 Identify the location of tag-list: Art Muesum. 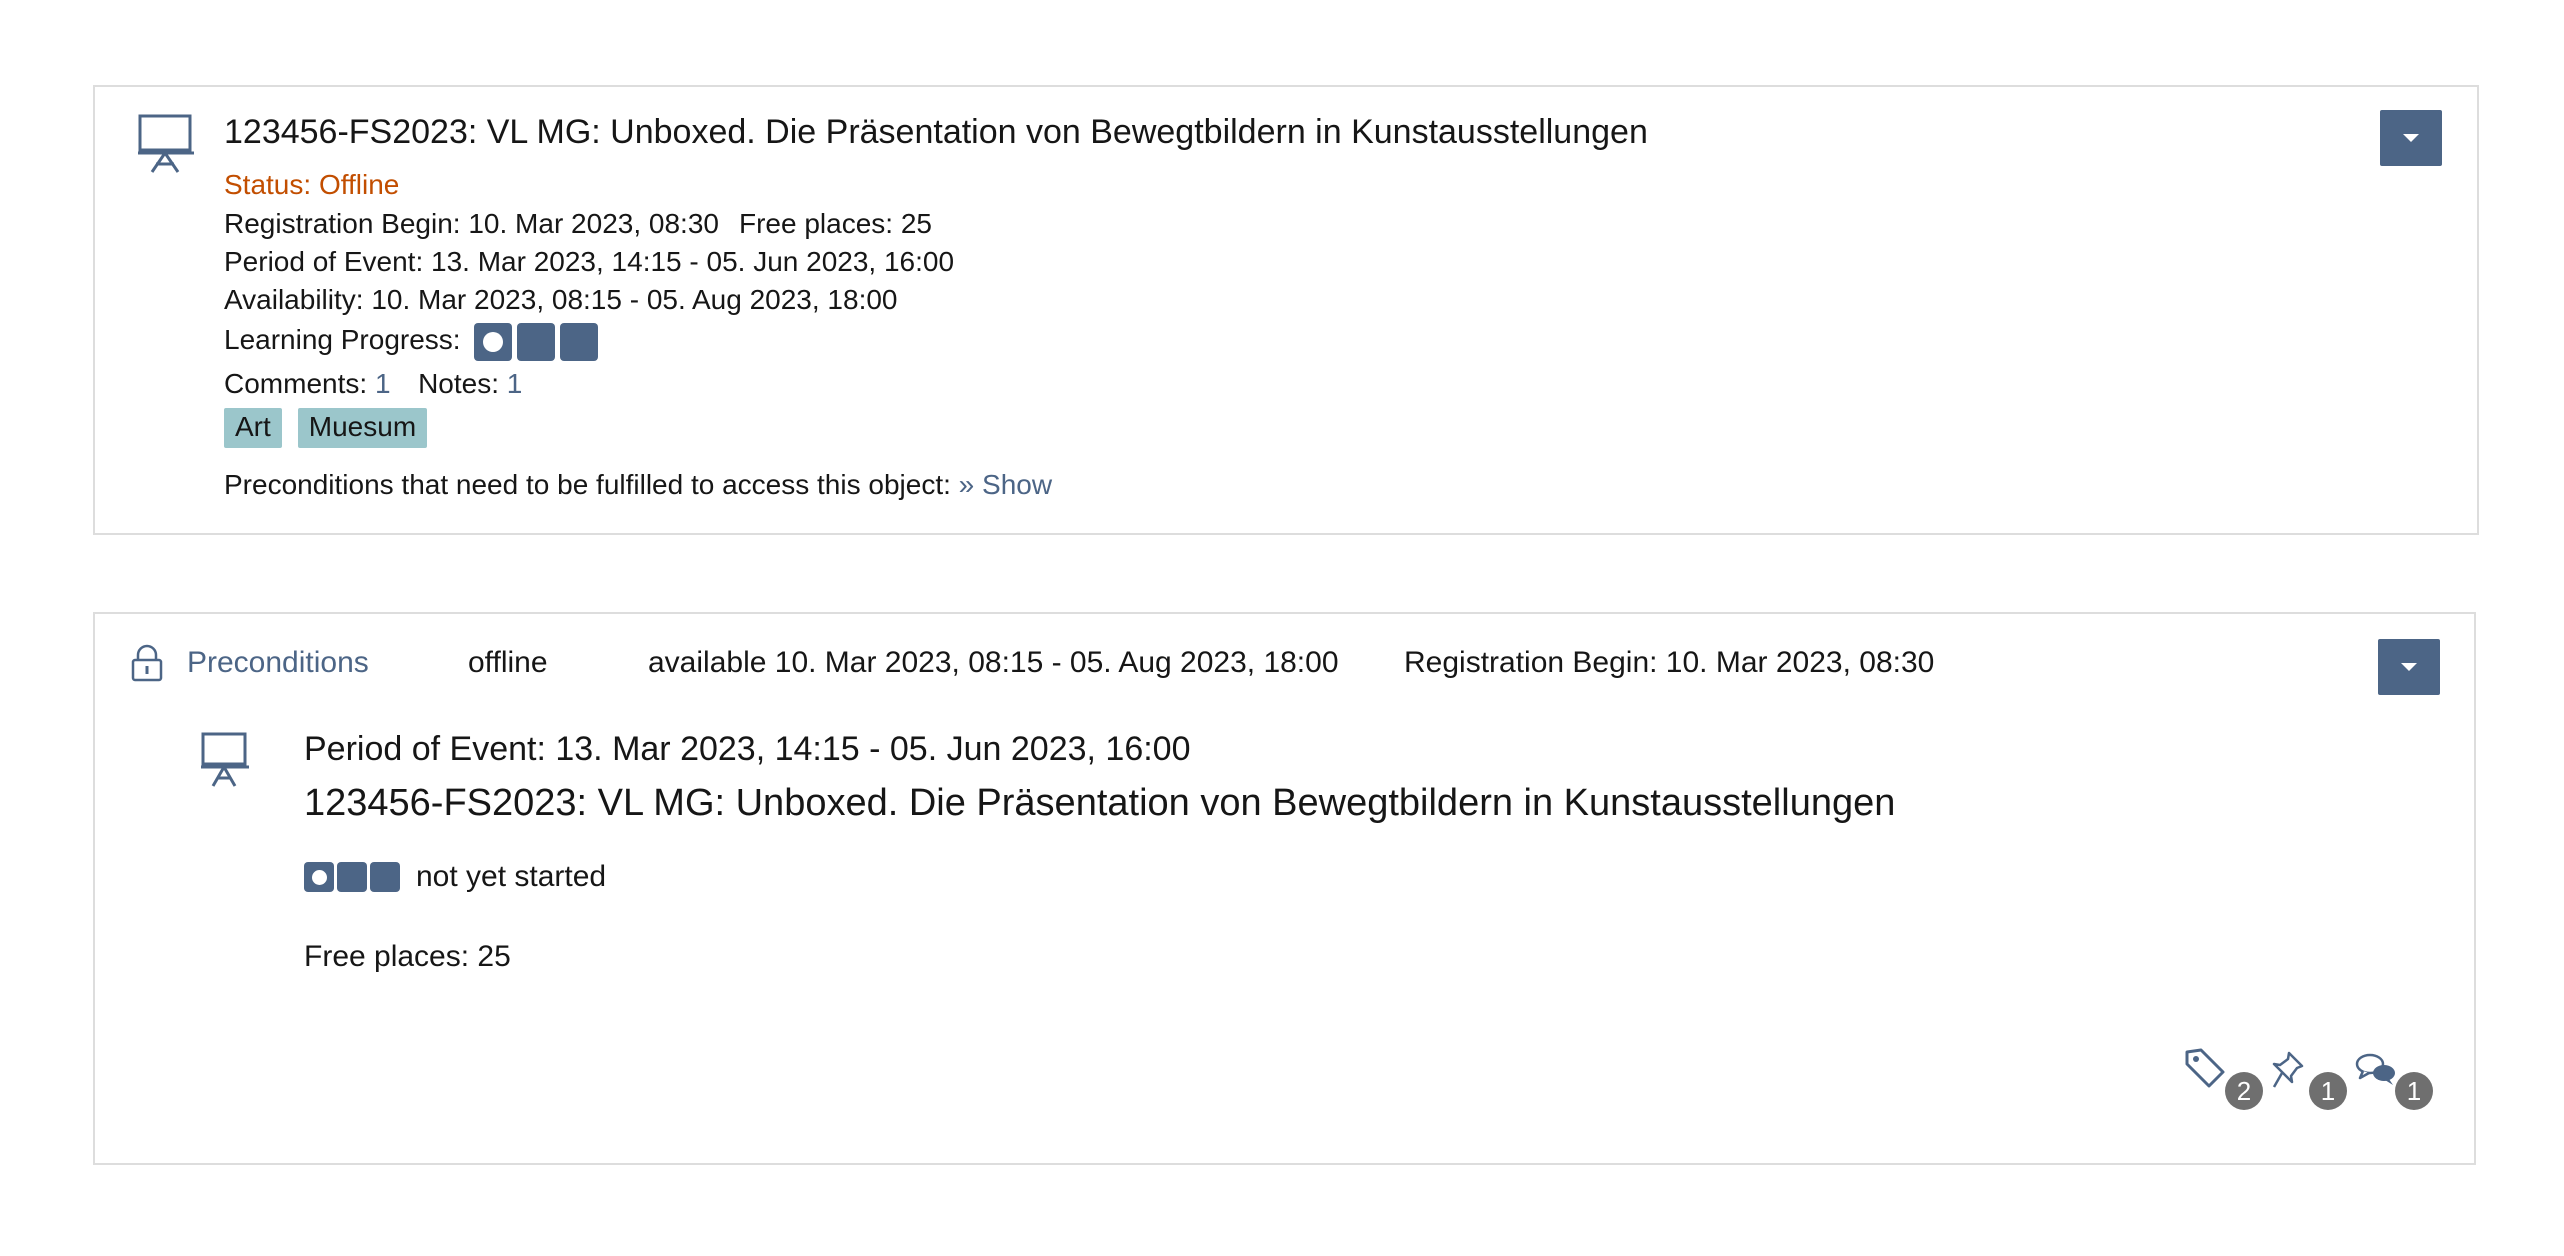
(326, 428).